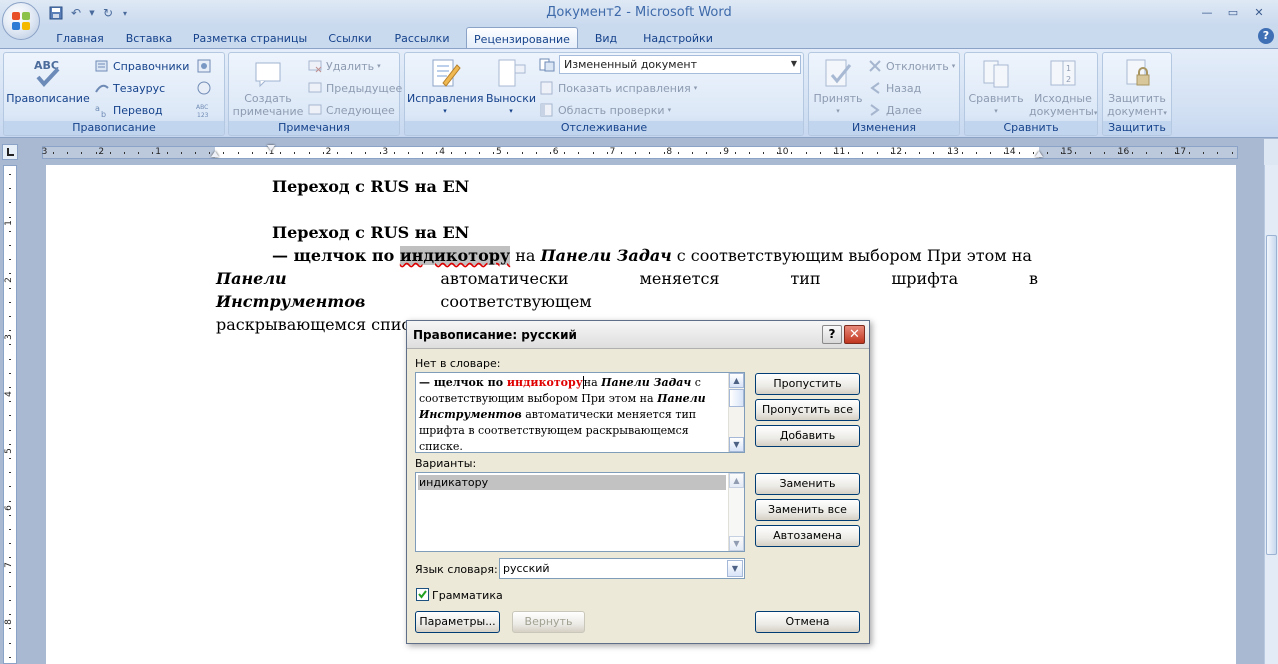 The image size is (1278, 664). What do you see at coordinates (735, 568) in the screenshot?
I see `dictionary-language-chevron-icon: ▼` at bounding box center [735, 568].